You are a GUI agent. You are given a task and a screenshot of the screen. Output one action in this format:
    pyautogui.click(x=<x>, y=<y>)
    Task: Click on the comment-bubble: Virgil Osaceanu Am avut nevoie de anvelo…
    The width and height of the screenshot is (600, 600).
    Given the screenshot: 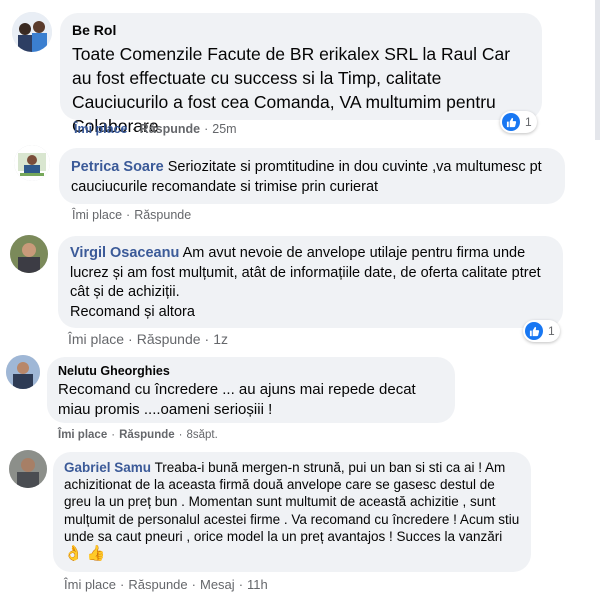 What is the action you would take?
    pyautogui.click(x=310, y=282)
    